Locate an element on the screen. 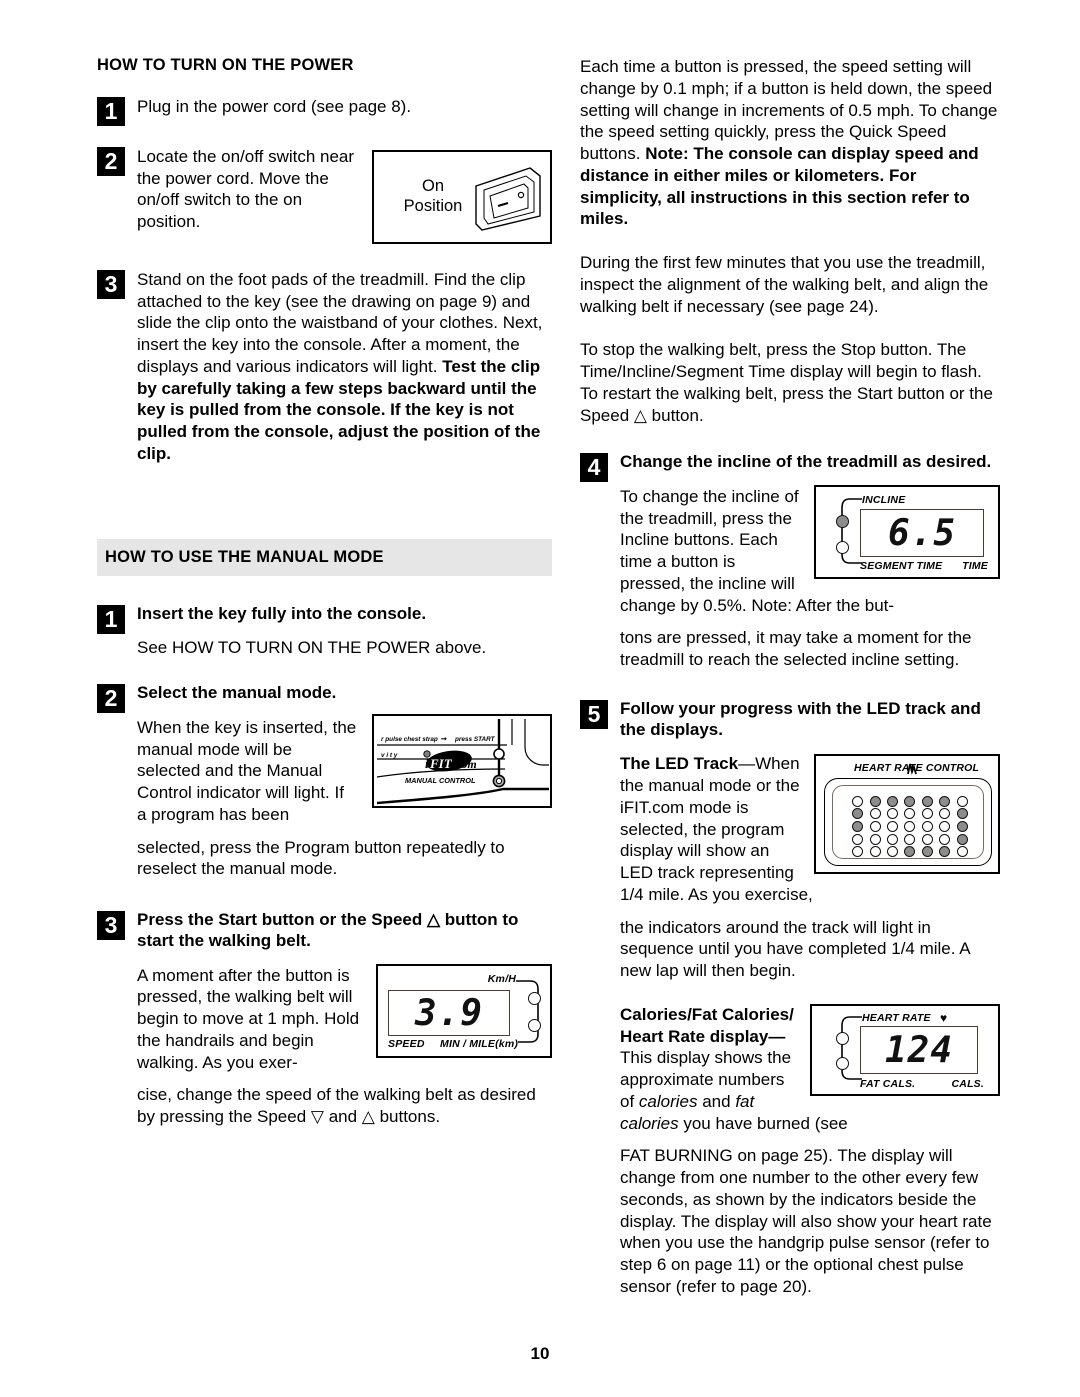 The image size is (1080, 1397). incline-indicator-incline is located at coordinates (842, 521).